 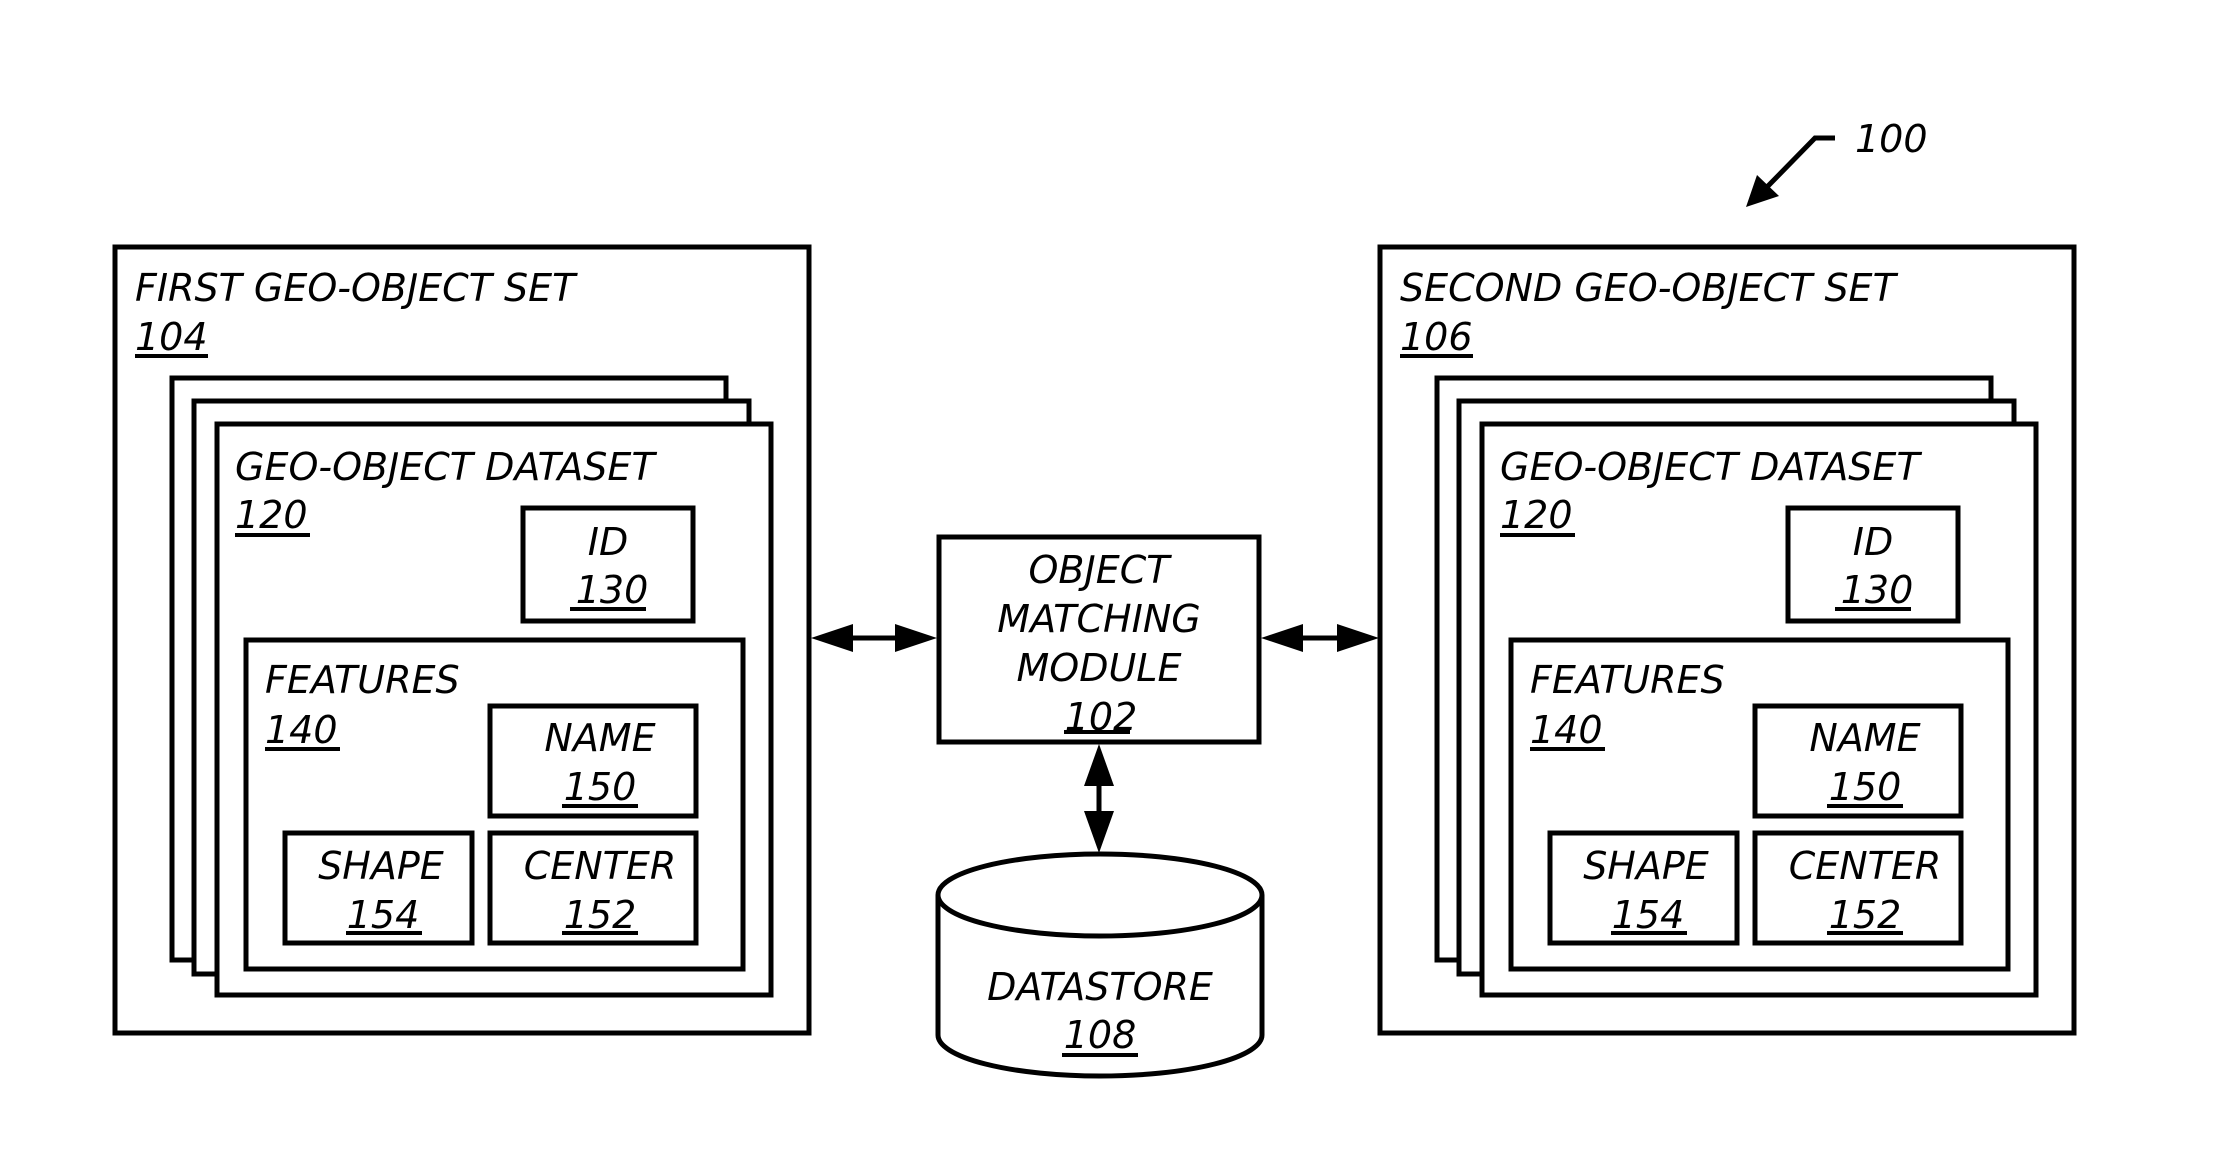 What do you see at coordinates (1100, 895) in the screenshot?
I see `datastore-top` at bounding box center [1100, 895].